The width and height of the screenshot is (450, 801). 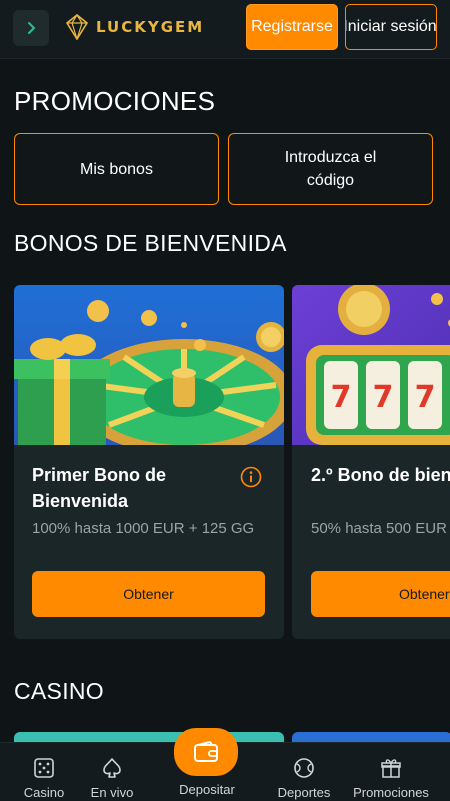 I want to click on login-button-label: Iniciar sesión, so click(x=391, y=26).